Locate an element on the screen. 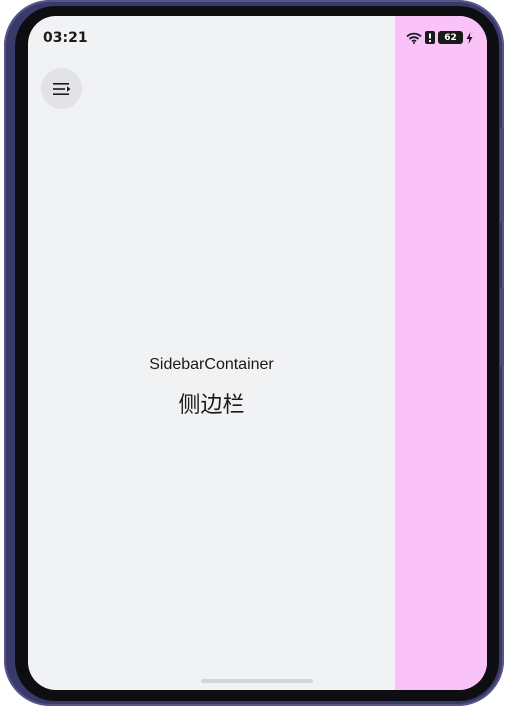 The height and width of the screenshot is (707, 507). home-indicator is located at coordinates (257, 681).